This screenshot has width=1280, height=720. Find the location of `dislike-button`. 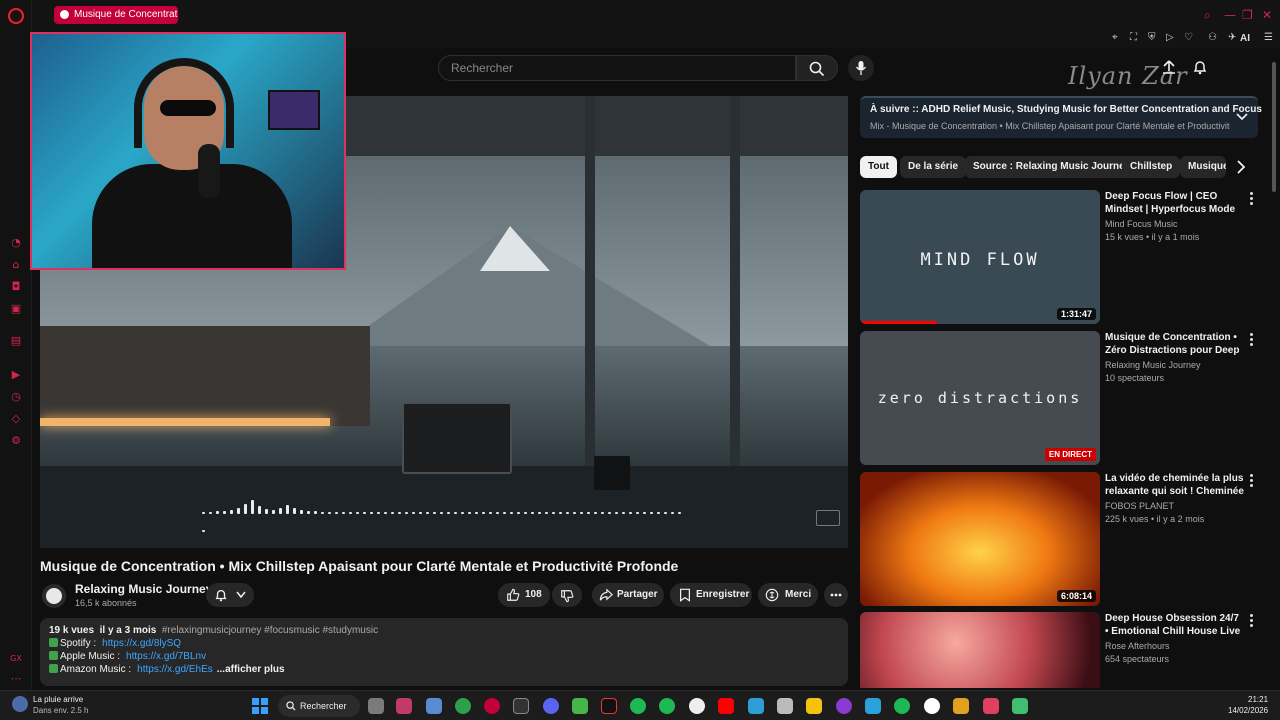

dislike-button is located at coordinates (567, 595).